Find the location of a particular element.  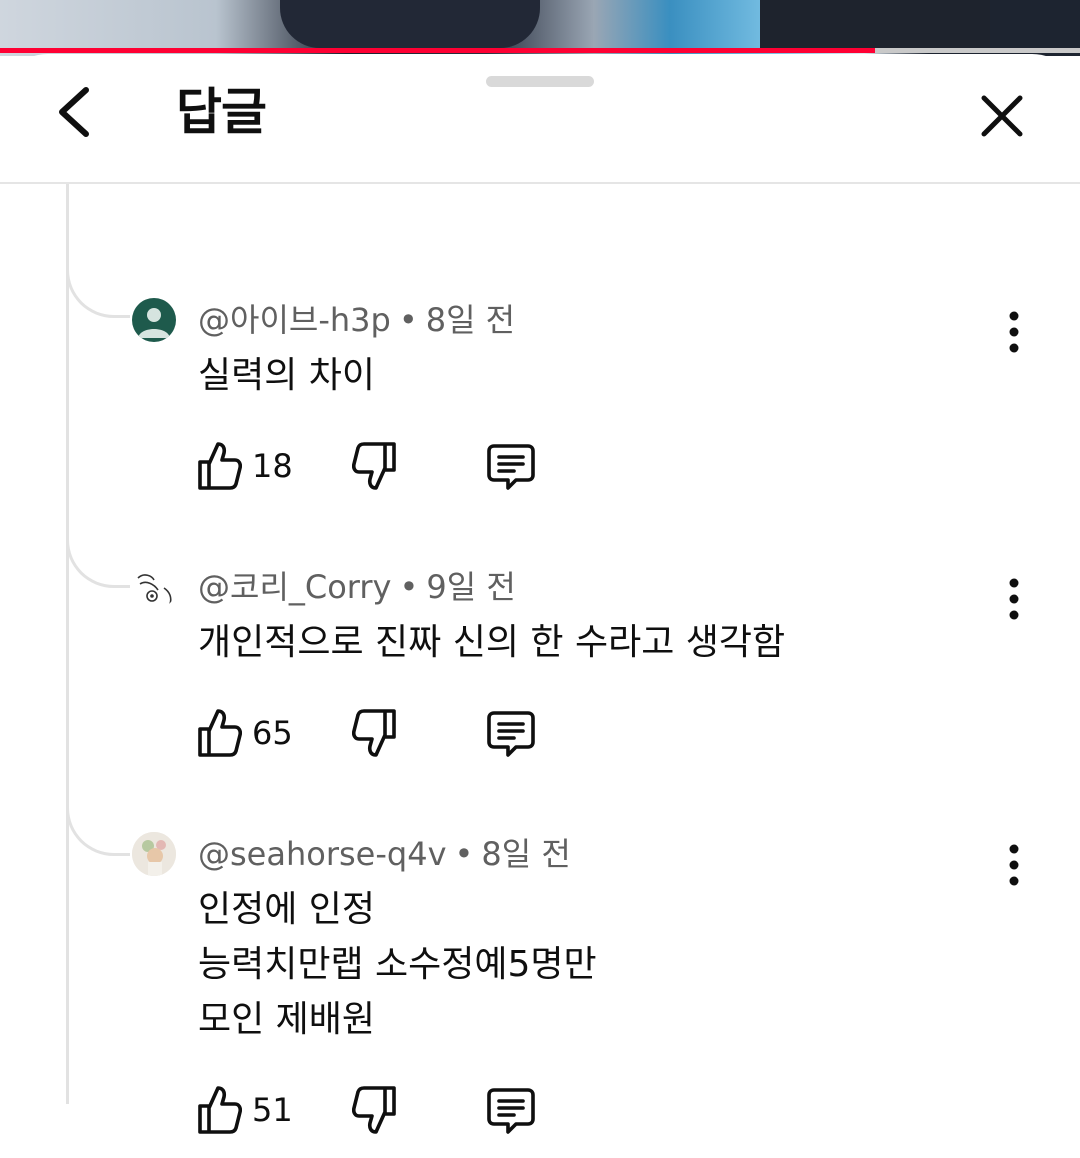

reply-text: 실력의 차이 is located at coordinates (287, 375).